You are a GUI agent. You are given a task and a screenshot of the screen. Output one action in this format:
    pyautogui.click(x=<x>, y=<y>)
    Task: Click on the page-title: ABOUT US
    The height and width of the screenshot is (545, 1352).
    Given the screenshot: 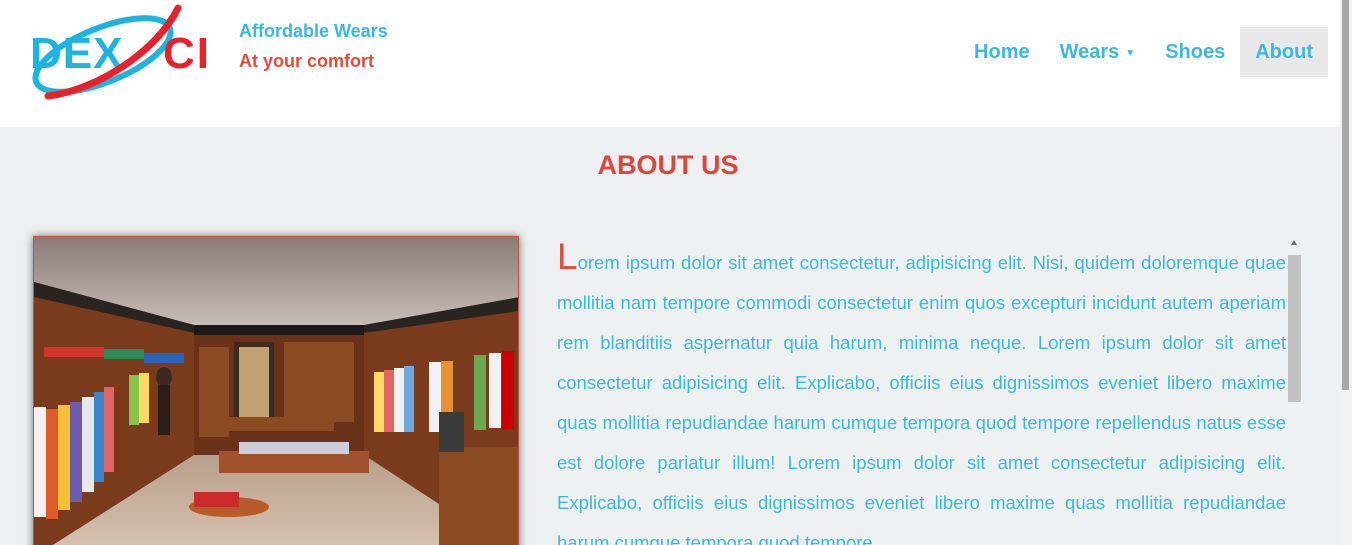 What is the action you would take?
    pyautogui.click(x=668, y=165)
    